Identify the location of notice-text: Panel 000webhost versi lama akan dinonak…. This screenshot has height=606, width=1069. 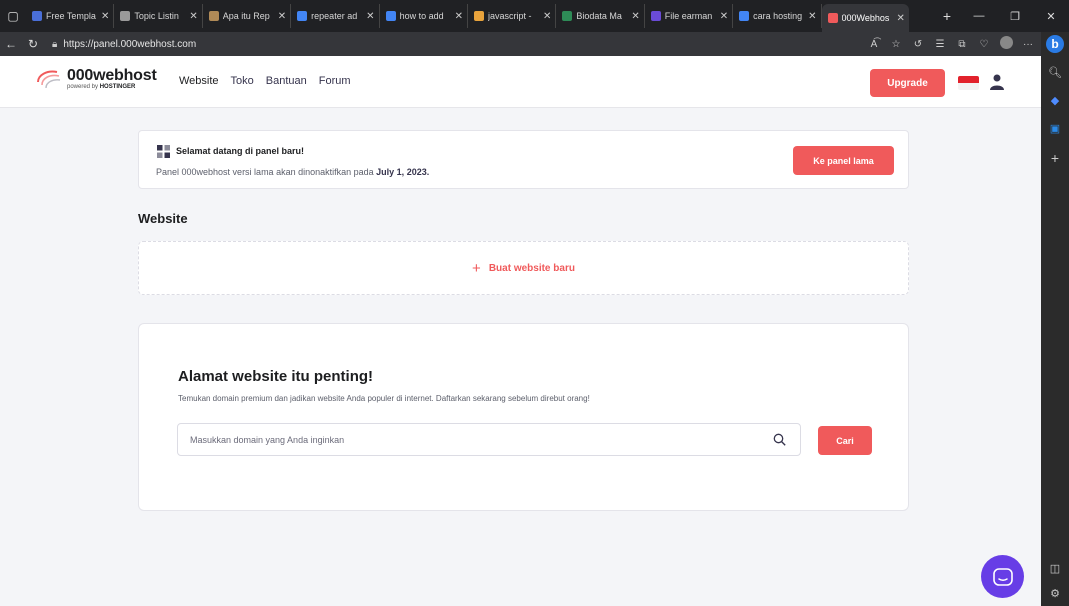
(292, 172).